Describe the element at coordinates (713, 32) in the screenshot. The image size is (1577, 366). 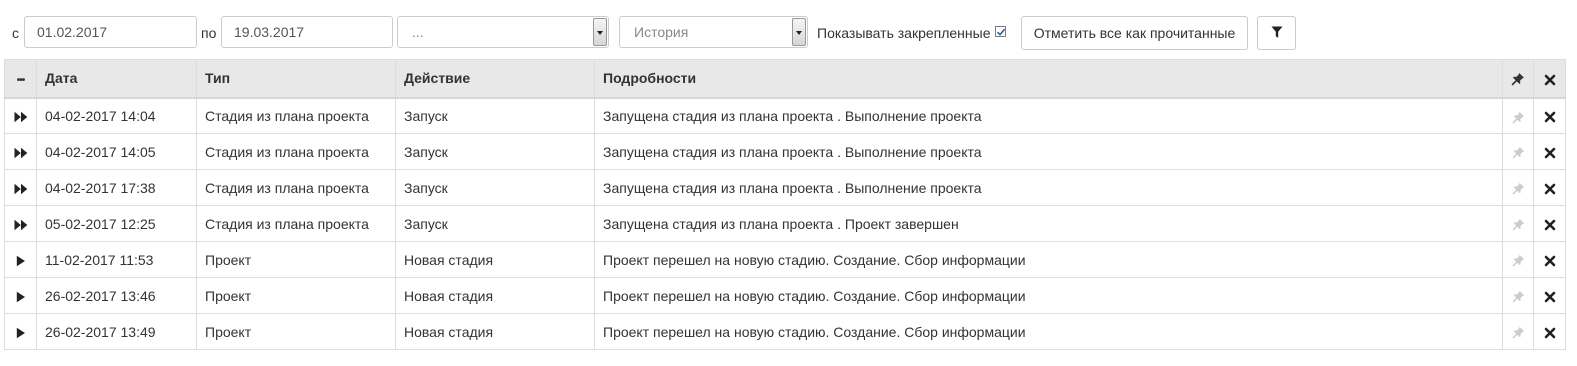
I see `history-select: История` at that location.